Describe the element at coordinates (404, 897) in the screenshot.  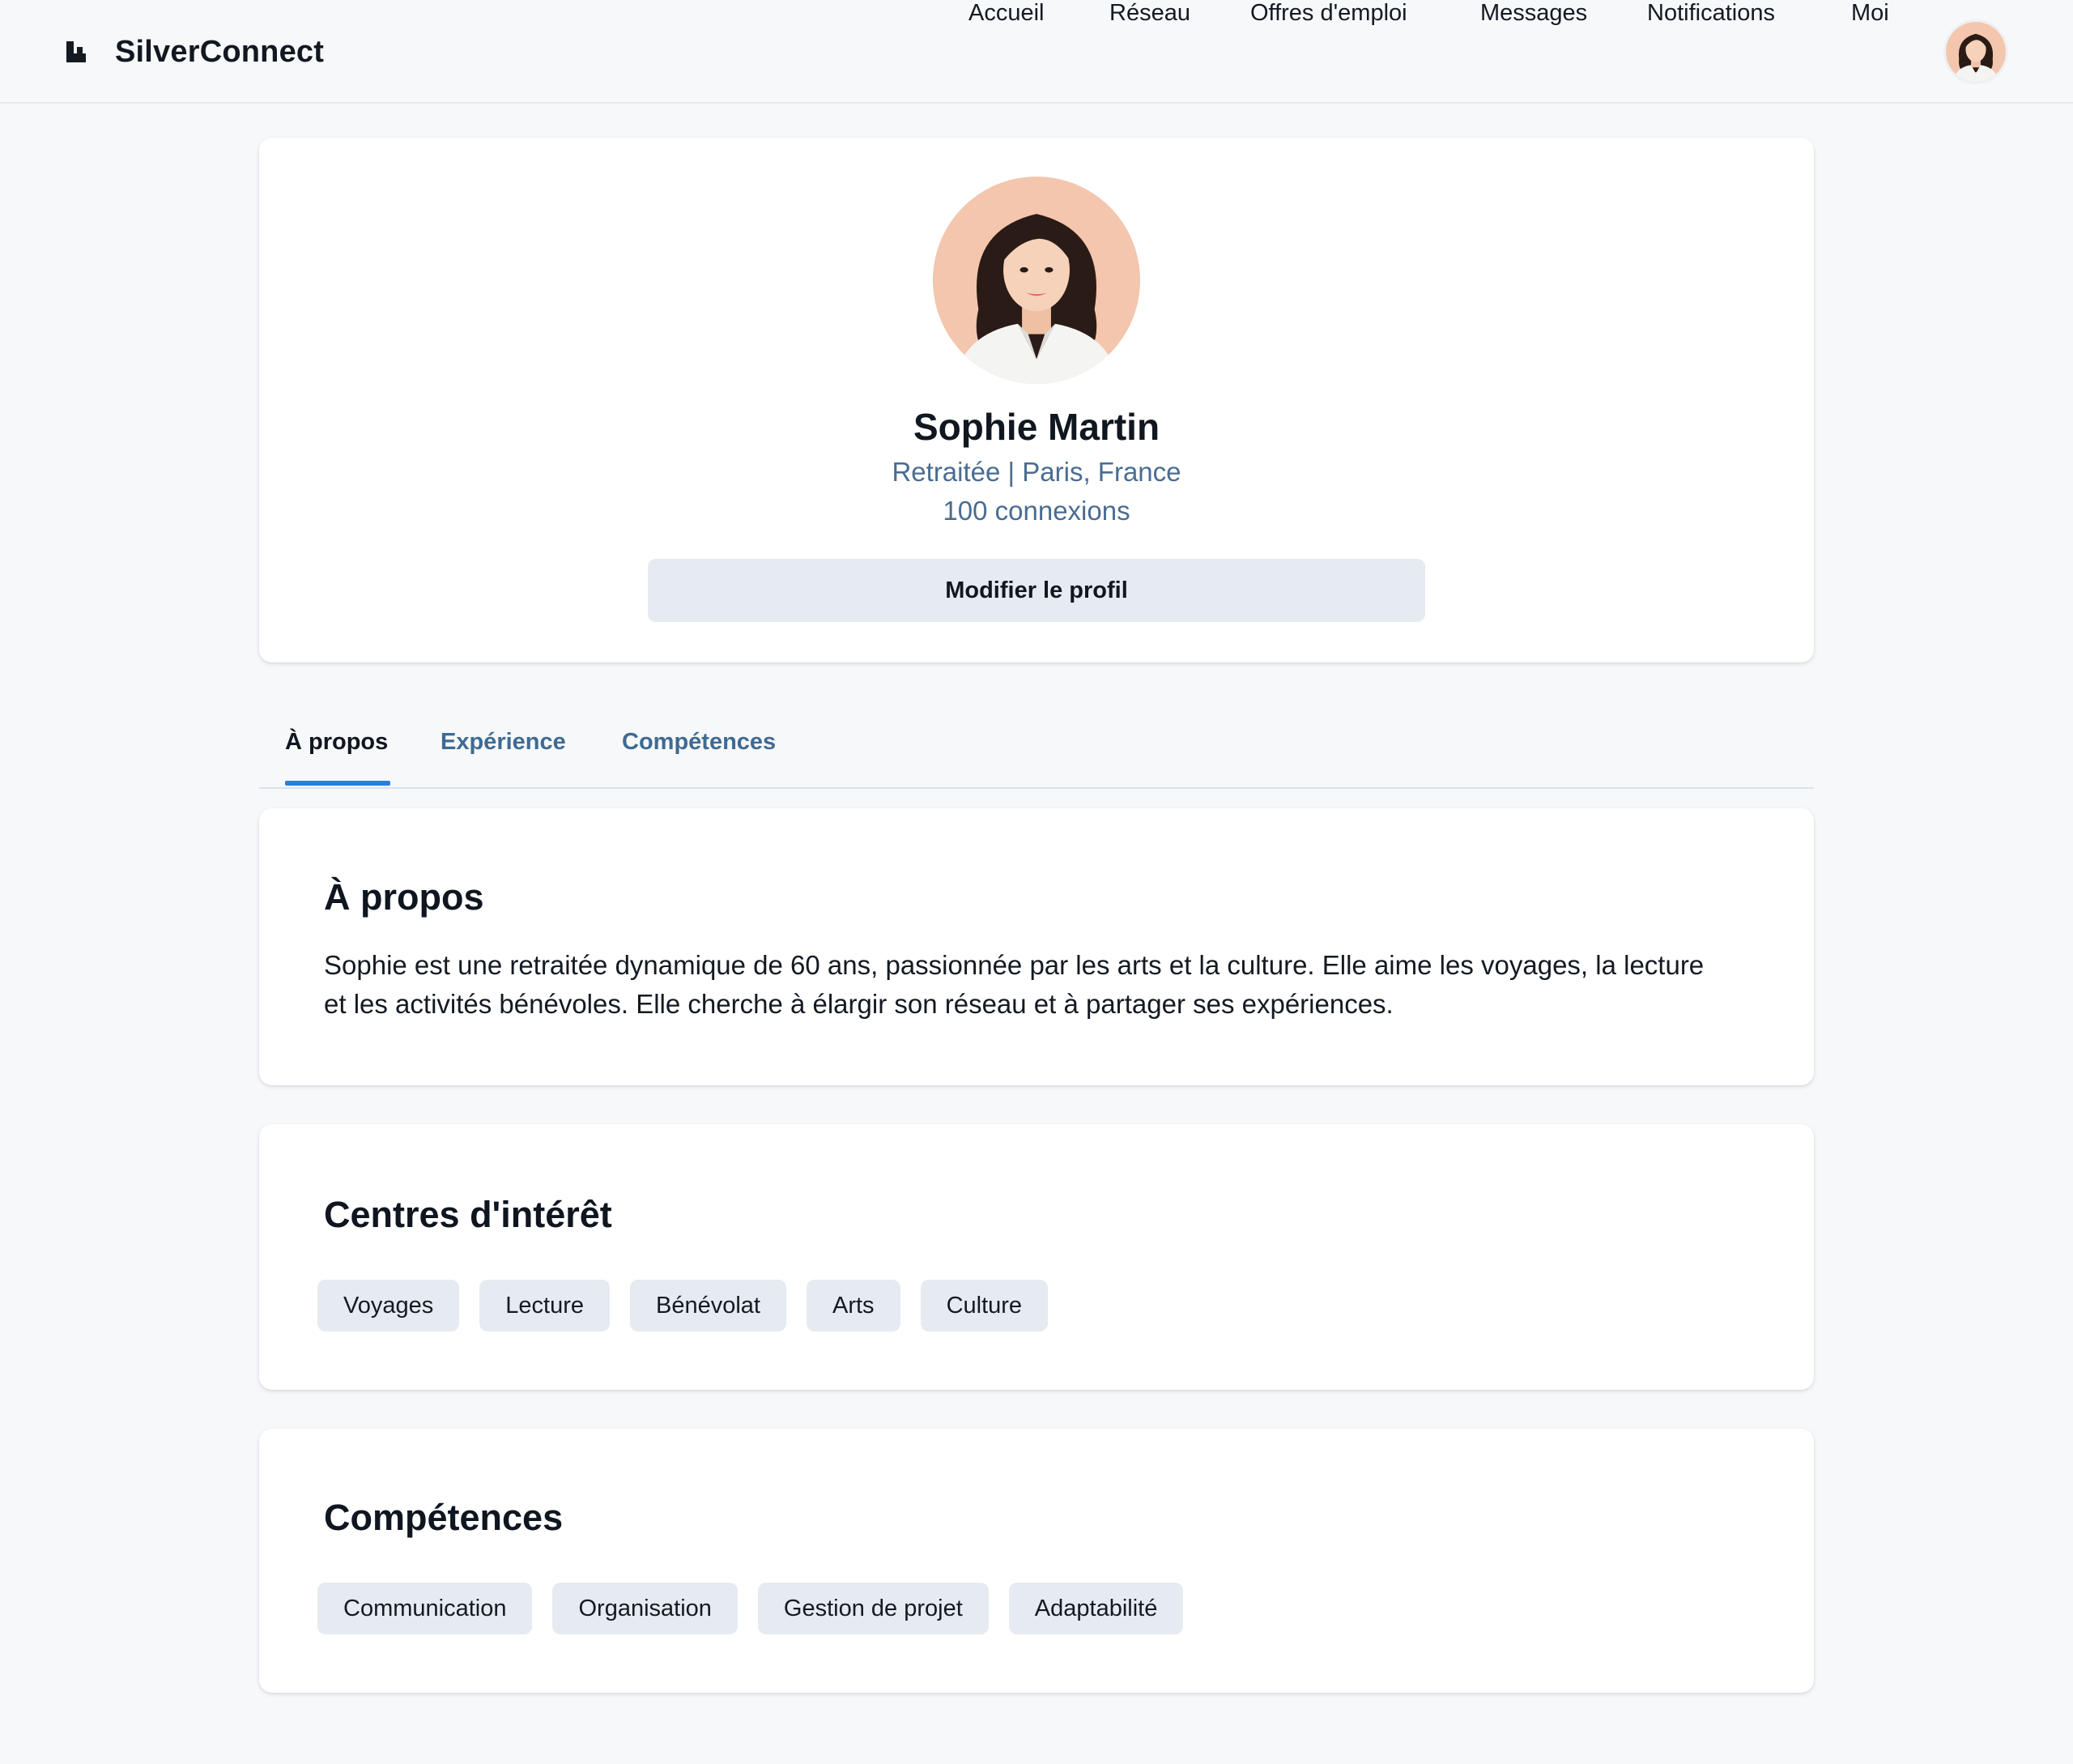
I see `about-title: À propos` at that location.